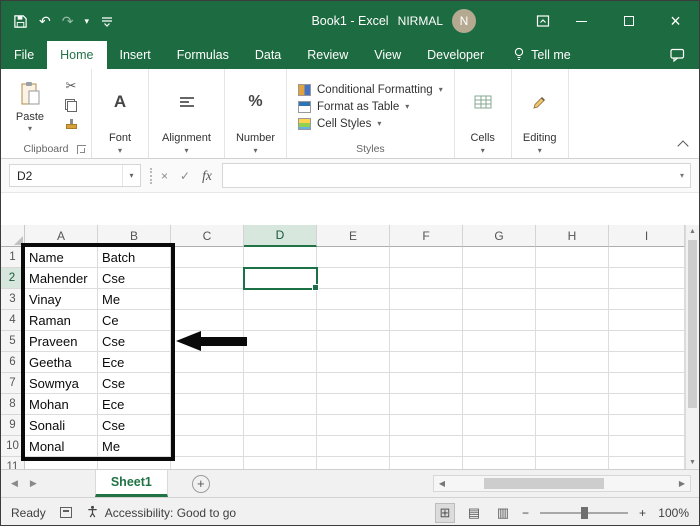 This screenshot has height=526, width=700. I want to click on format-painter-icon, so click(71, 124).